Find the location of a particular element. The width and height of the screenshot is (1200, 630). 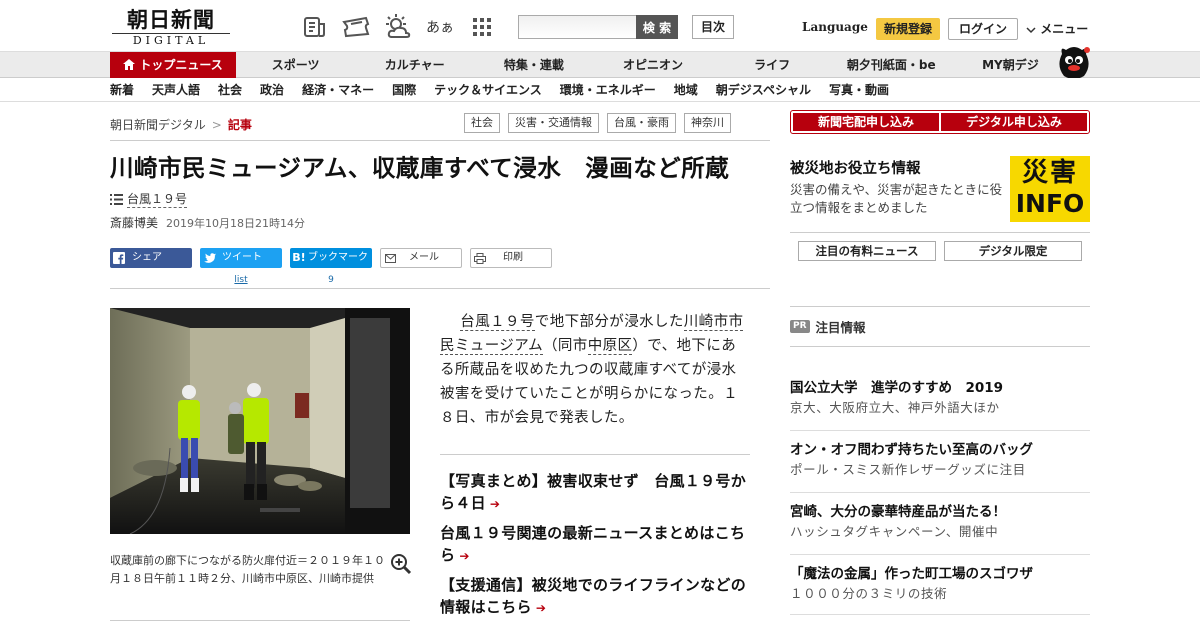

subnav-environment: 環境・エネルギー is located at coordinates (608, 90).